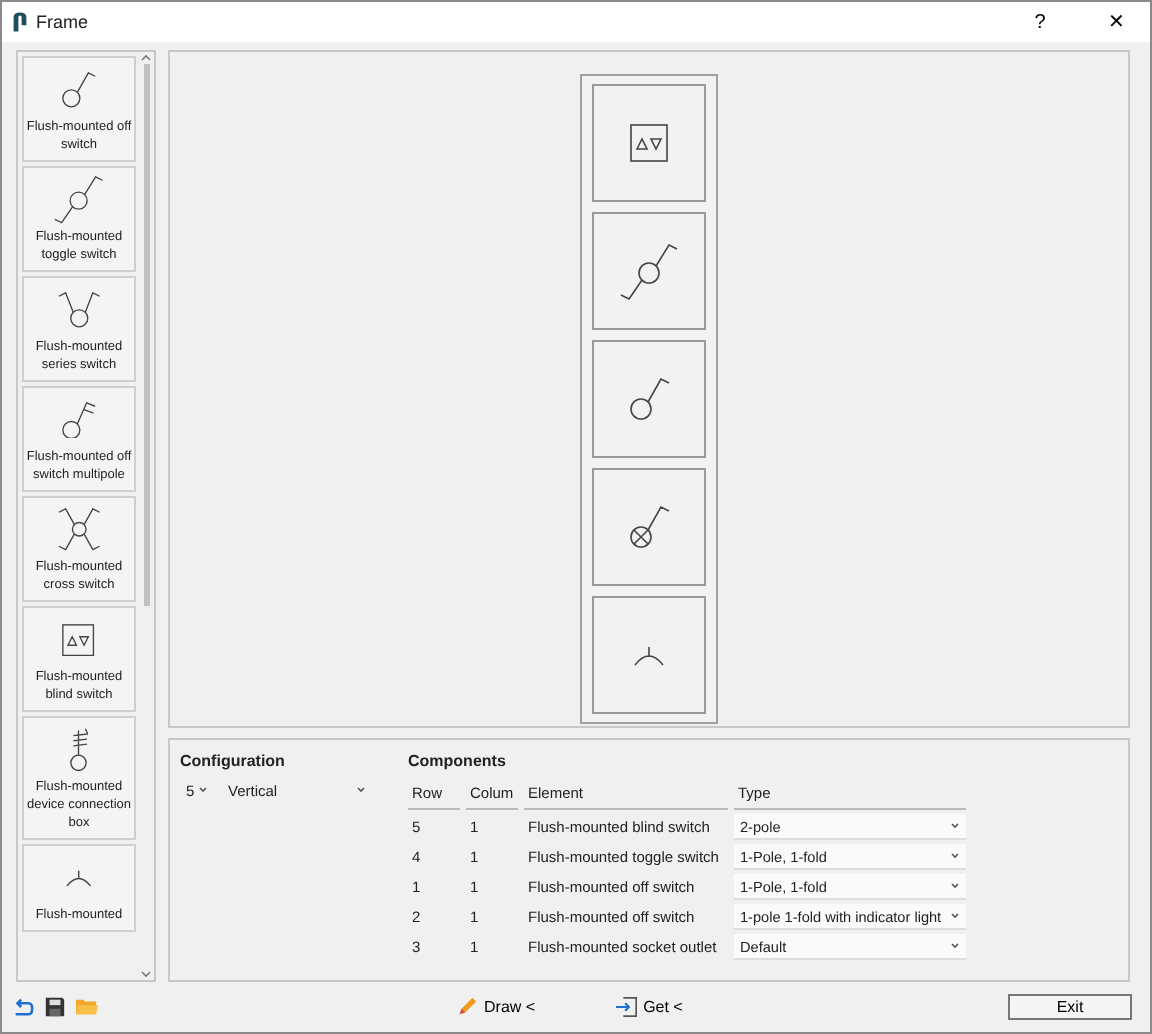 The width and height of the screenshot is (1152, 1034). I want to click on undo-icon, so click(23, 1007).